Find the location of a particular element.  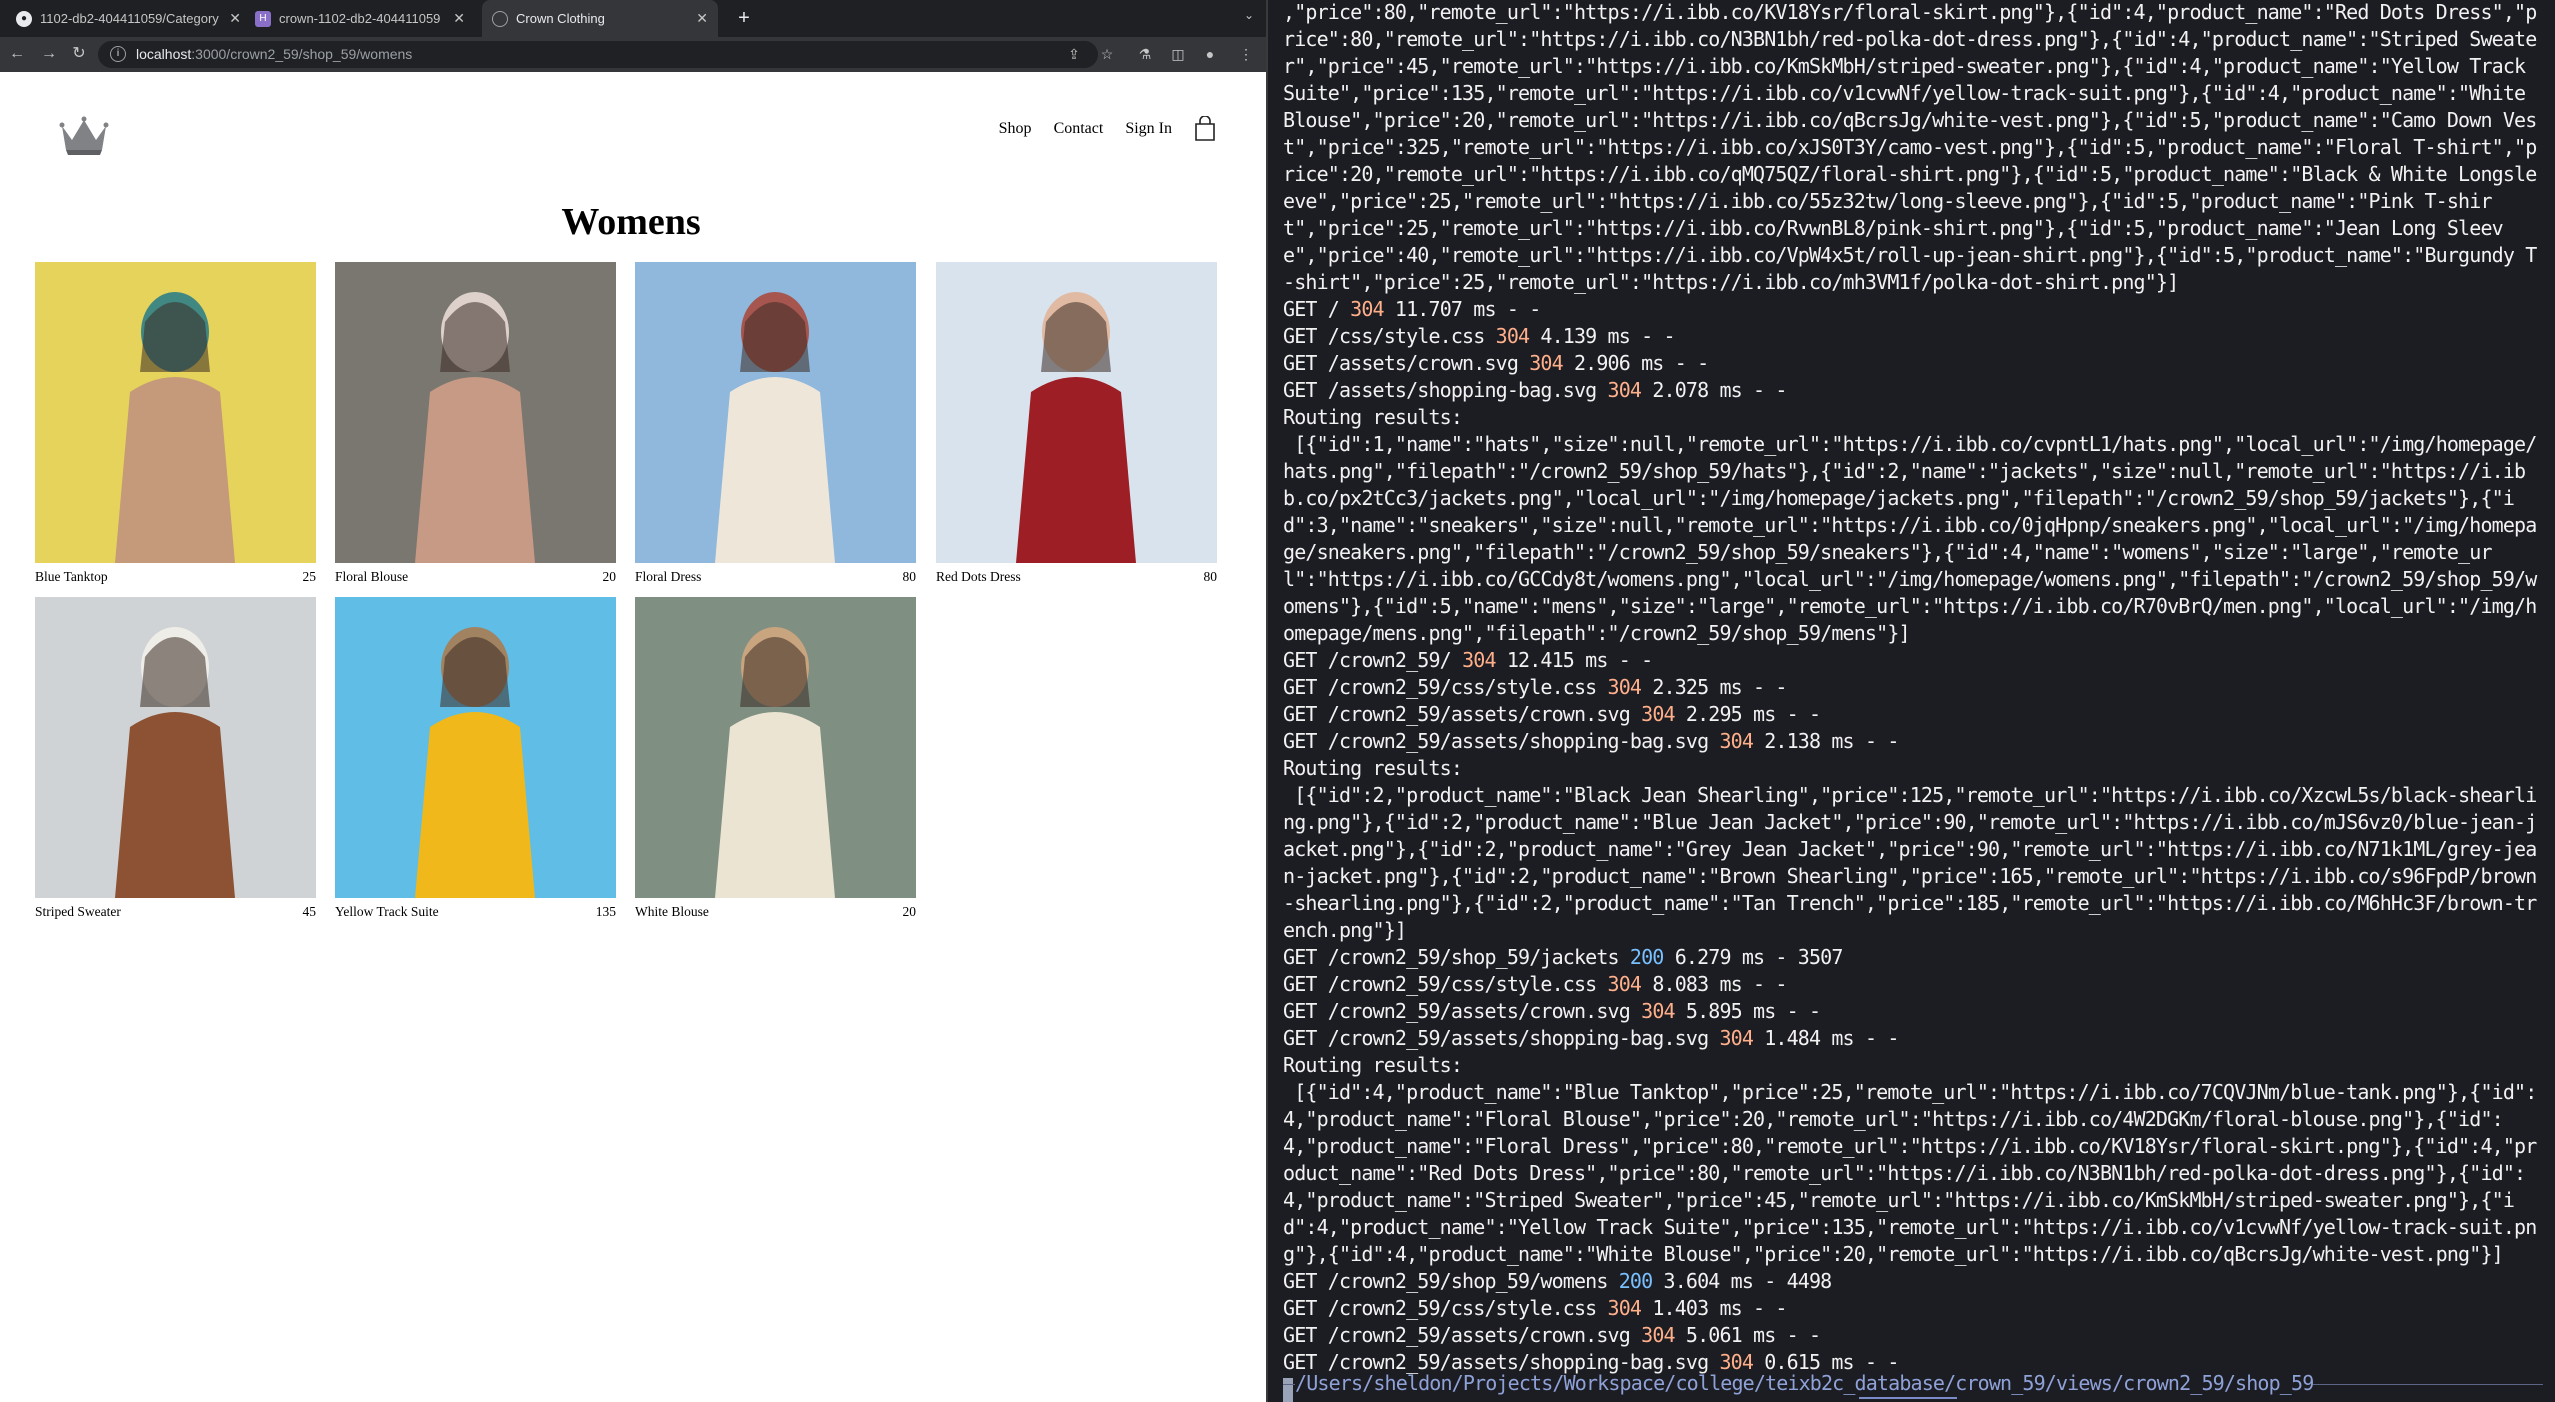

product-footer: Floral Dress 80 is located at coordinates (775, 577).